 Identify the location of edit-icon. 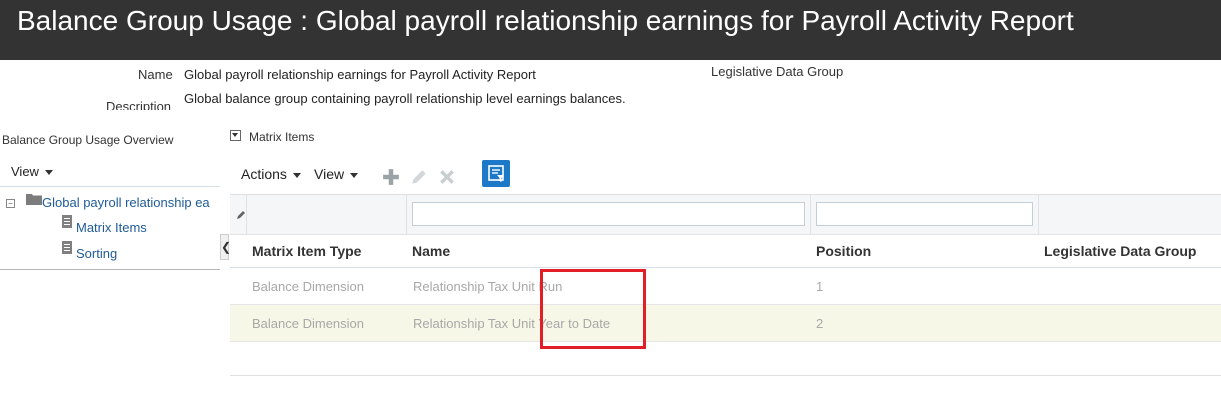
(419, 177).